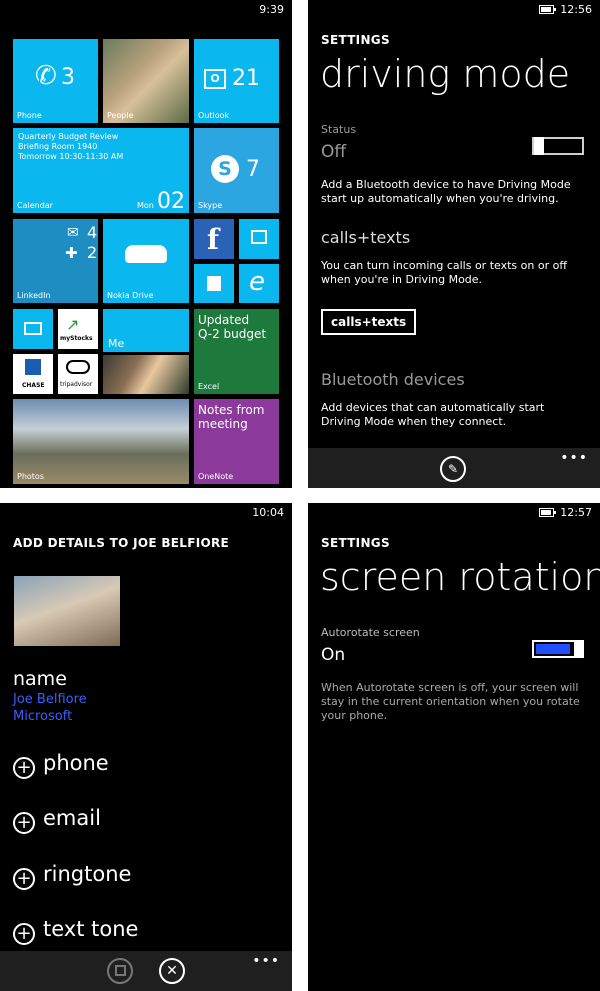 Image resolution: width=600 pixels, height=991 pixels. I want to click on status-bar: 12:56, so click(454, 10).